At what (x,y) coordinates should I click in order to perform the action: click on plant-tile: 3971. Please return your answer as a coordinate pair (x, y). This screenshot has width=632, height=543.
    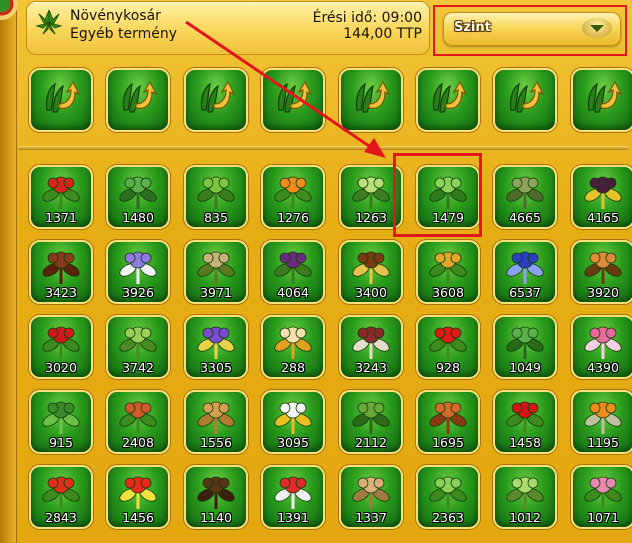
    Looking at the image, I should click on (216, 272).